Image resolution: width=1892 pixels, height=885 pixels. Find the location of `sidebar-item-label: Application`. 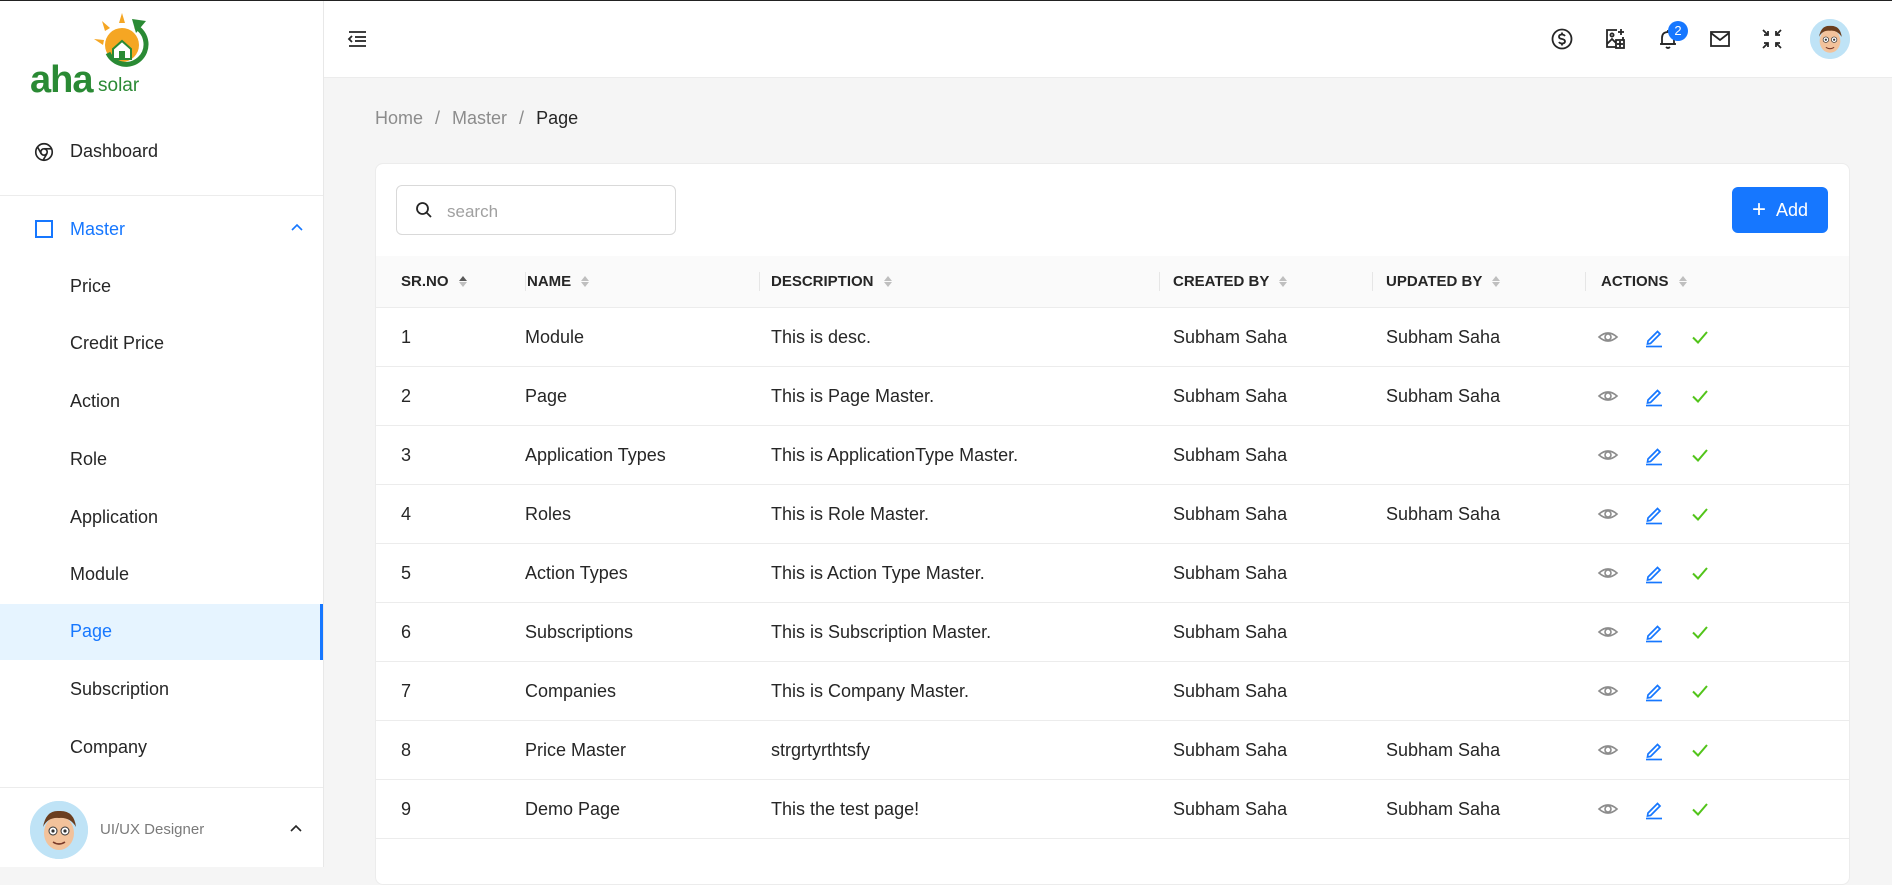

sidebar-item-label: Application is located at coordinates (114, 517).